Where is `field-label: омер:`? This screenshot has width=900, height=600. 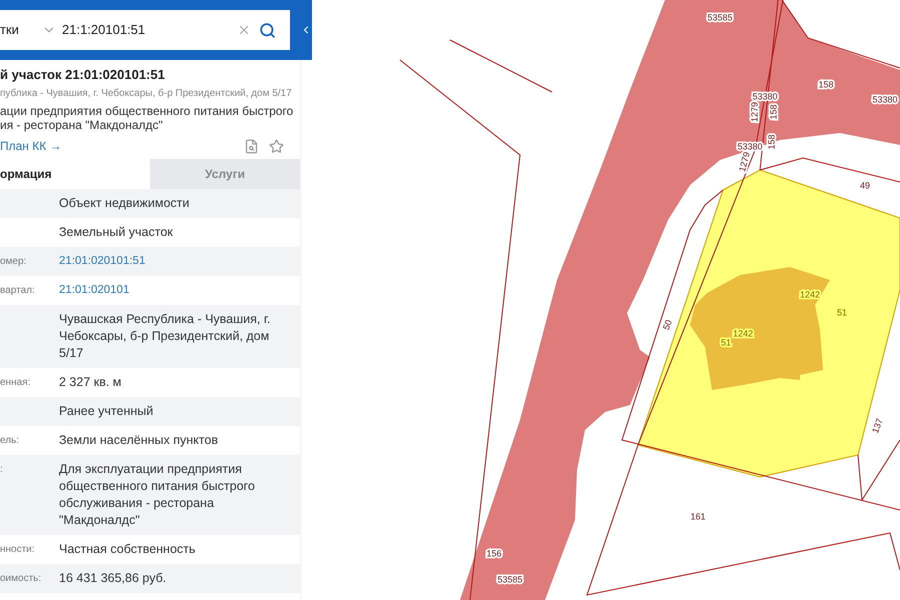
field-label: омер: is located at coordinates (13, 262).